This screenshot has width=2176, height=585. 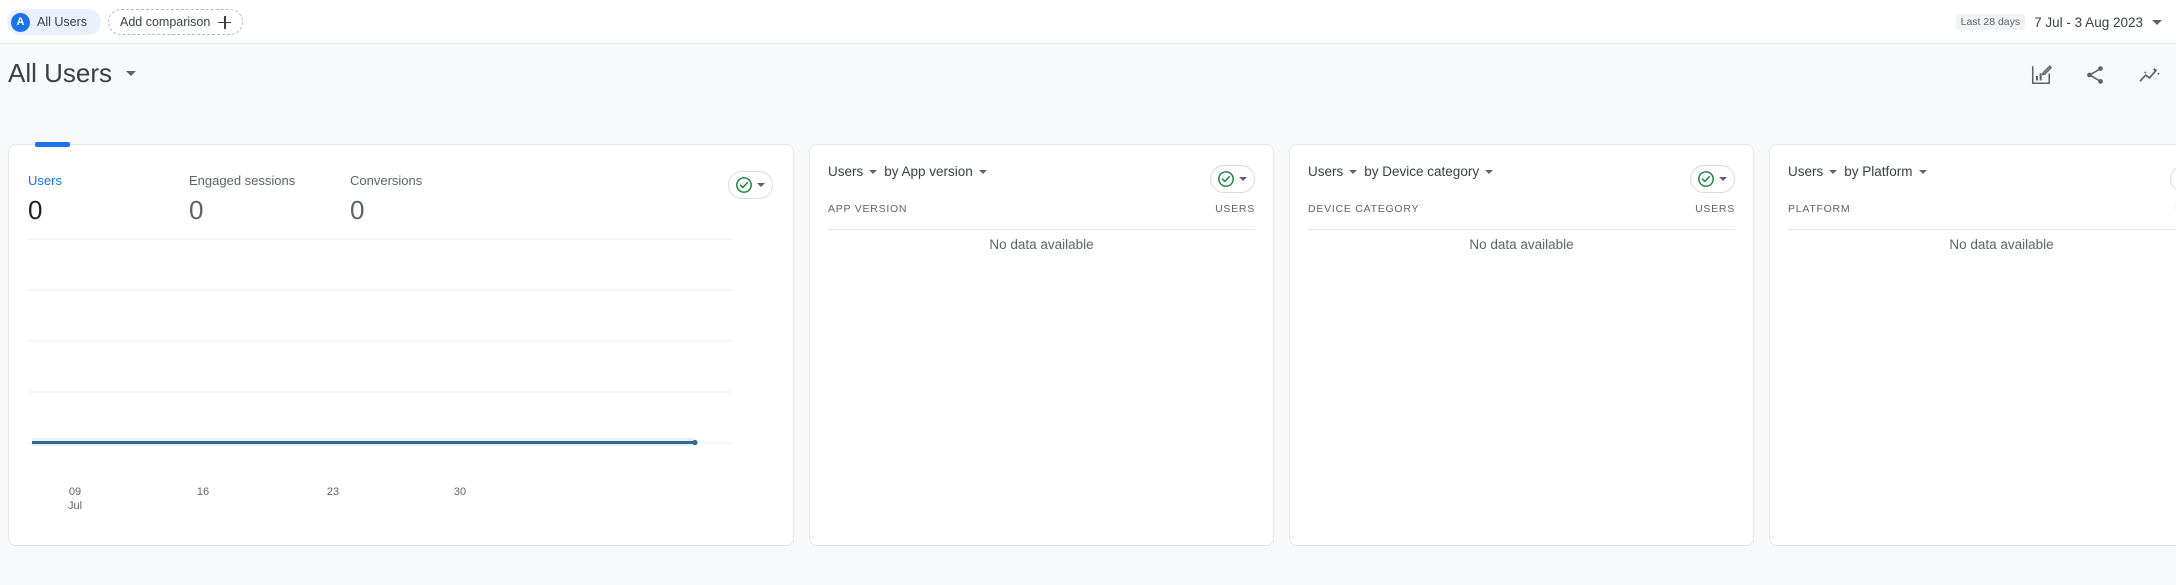 What do you see at coordinates (928, 171) in the screenshot?
I see `dimension-label: by App version` at bounding box center [928, 171].